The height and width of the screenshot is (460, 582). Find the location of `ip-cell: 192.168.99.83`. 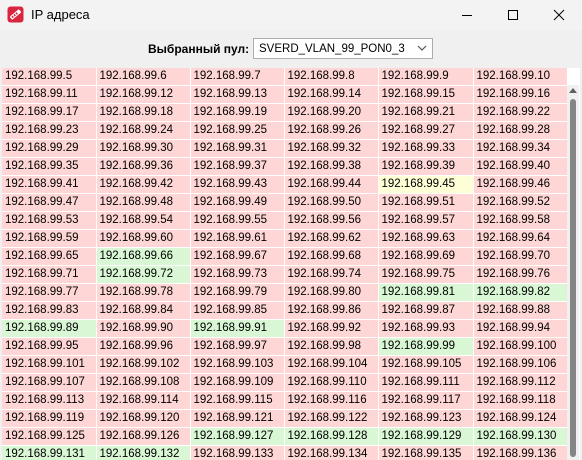

ip-cell: 192.168.99.83 is located at coordinates (49, 310).